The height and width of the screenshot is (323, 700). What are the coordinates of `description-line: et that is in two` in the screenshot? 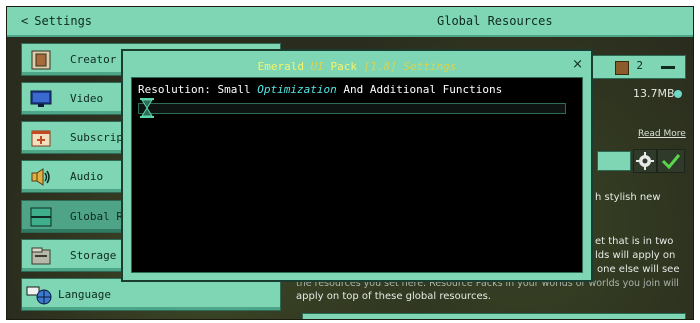 It's located at (634, 241).